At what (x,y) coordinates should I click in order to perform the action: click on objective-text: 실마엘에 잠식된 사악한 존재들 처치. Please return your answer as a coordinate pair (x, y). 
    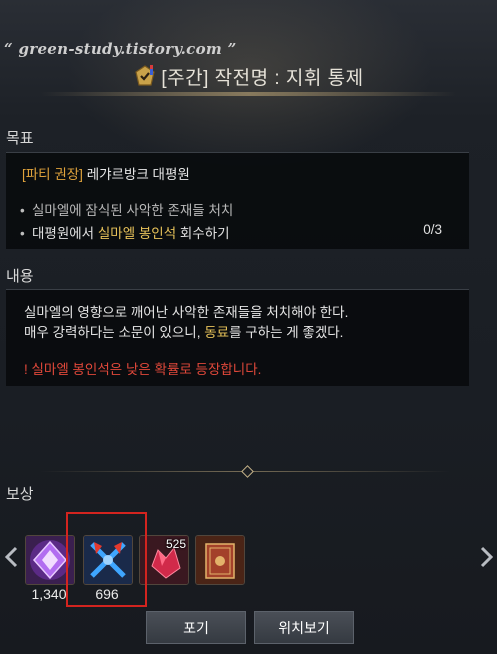
    Looking at the image, I should click on (133, 210).